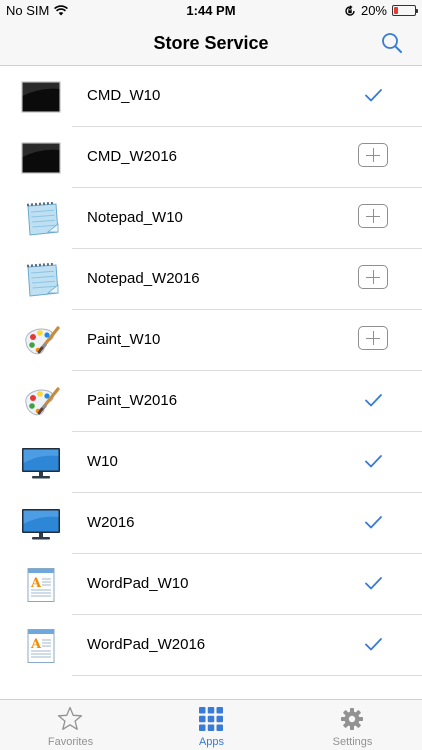 The width and height of the screenshot is (422, 750). What do you see at coordinates (373, 10) in the screenshot?
I see `battery-percent: 20%` at bounding box center [373, 10].